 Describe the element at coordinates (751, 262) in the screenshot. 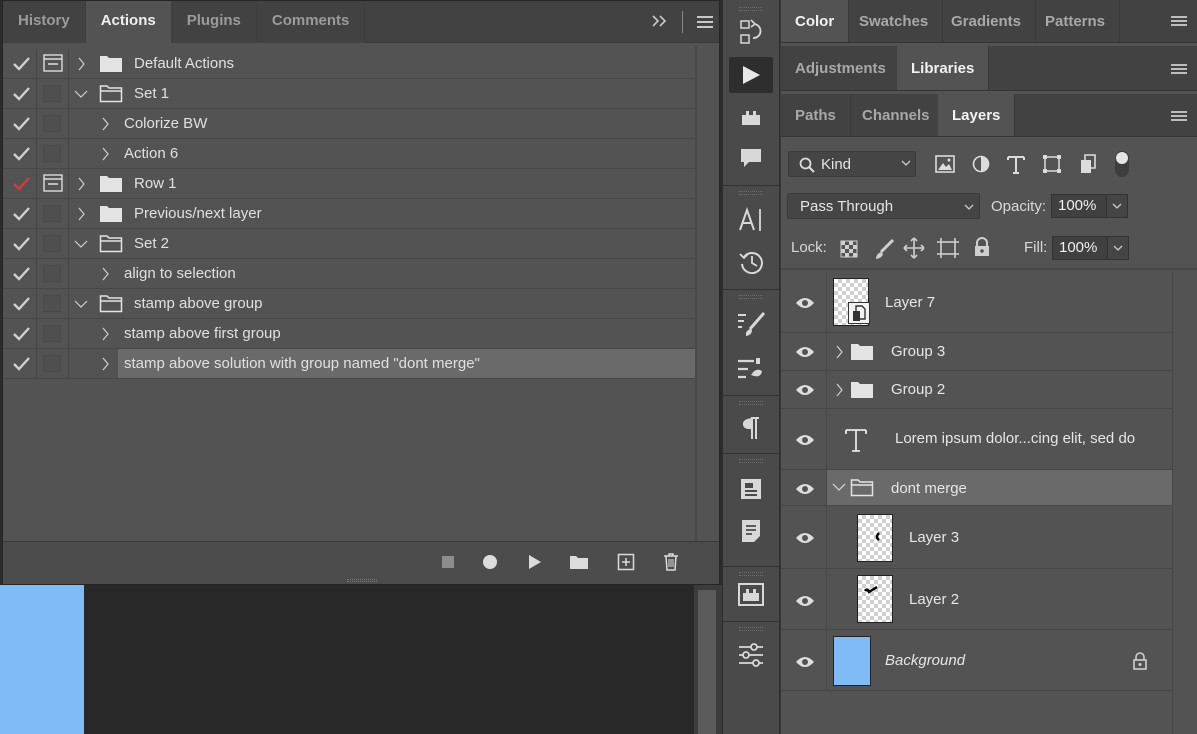

I see `history-icon` at that location.